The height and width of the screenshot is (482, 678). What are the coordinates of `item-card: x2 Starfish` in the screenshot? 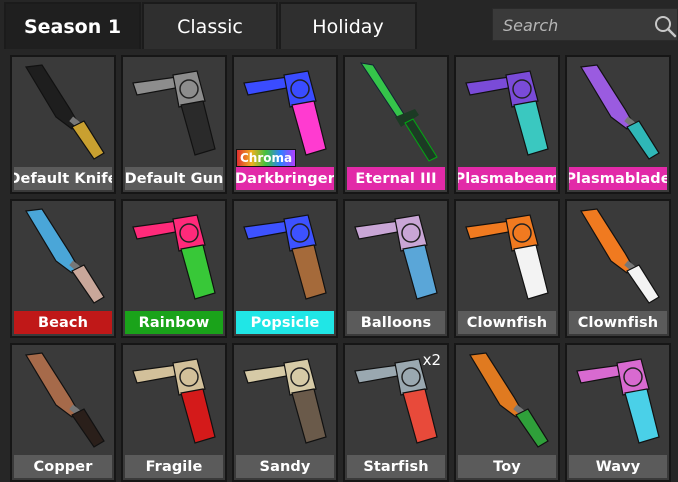 It's located at (396, 412).